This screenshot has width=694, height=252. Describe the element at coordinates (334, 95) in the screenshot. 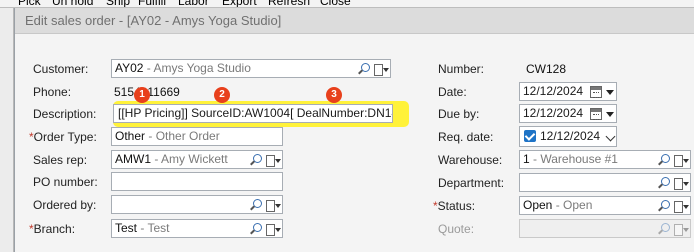

I see `annotation-badge-3: 3` at that location.